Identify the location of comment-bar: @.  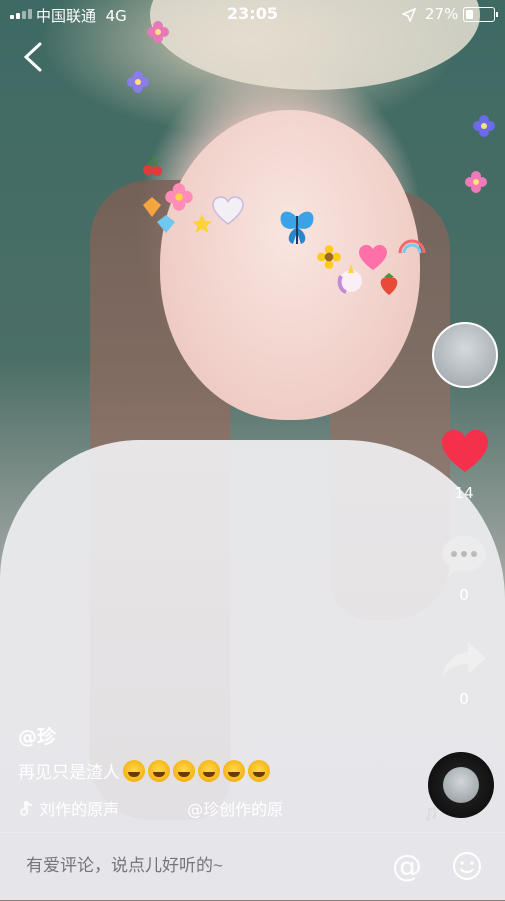
(252, 866).